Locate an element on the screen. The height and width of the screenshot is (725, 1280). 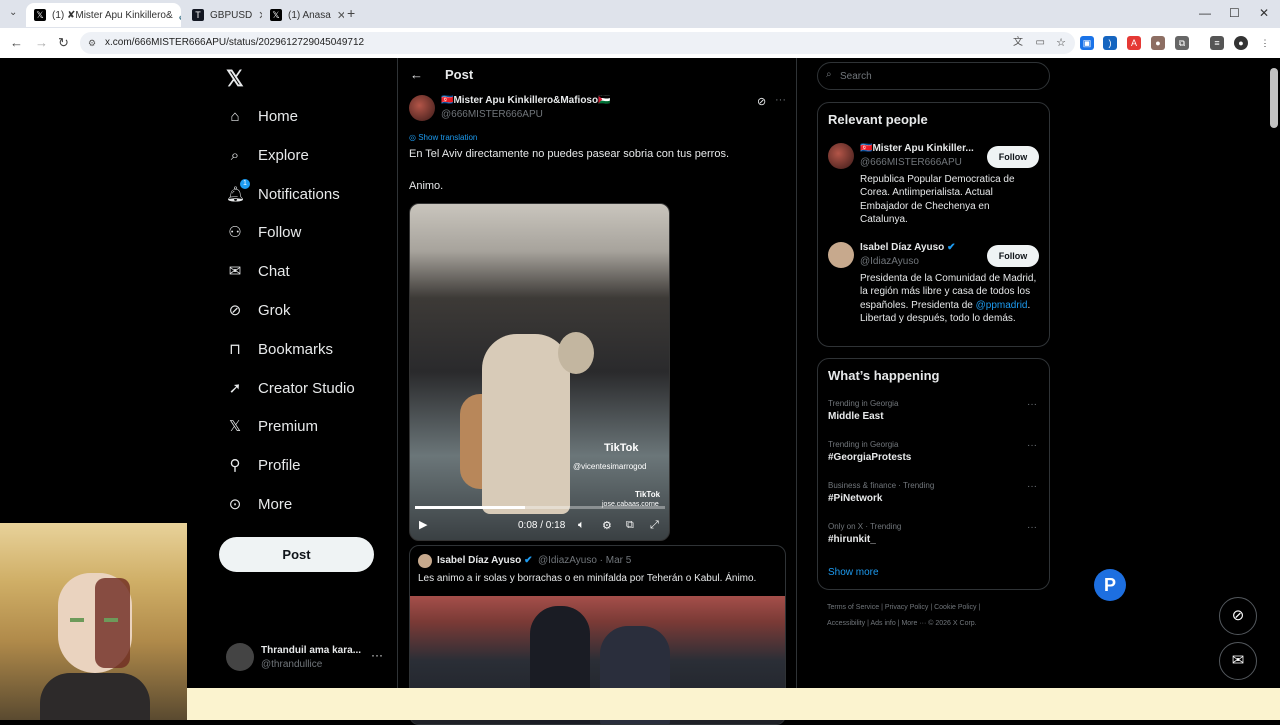
nav-label: Bookmarks is located at coordinates (296, 349).